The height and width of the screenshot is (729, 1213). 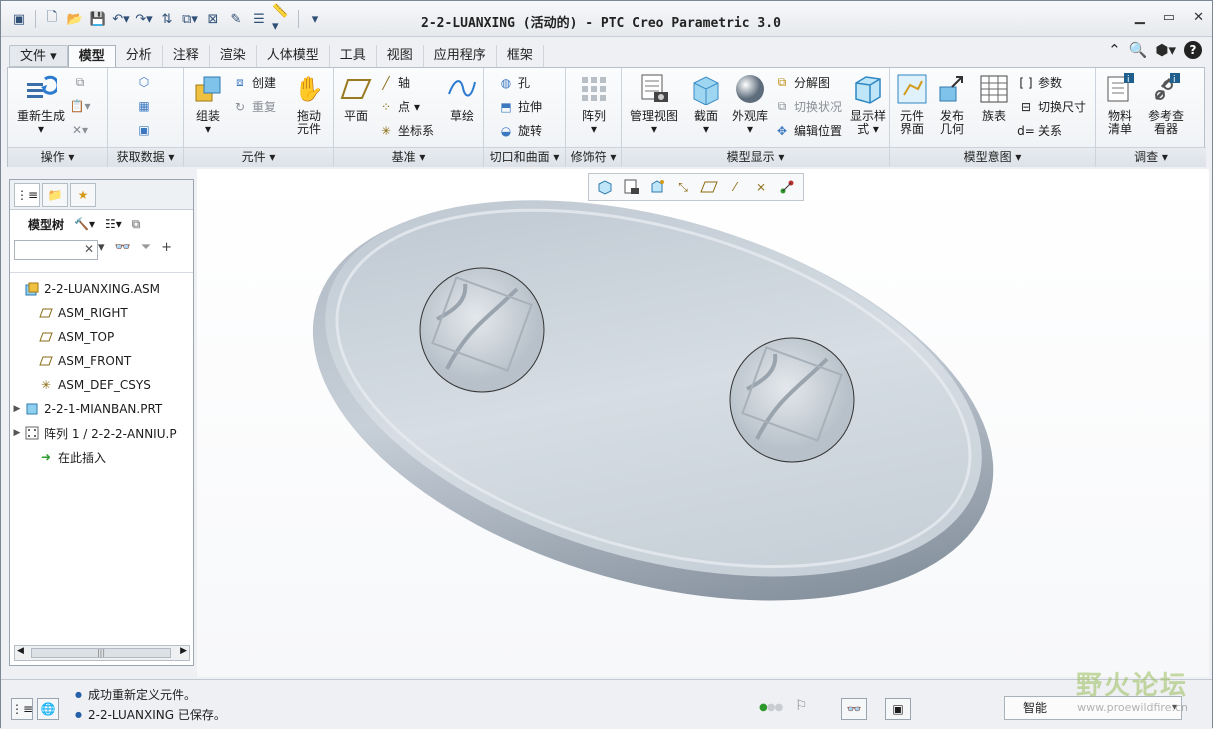 What do you see at coordinates (460, 56) in the screenshot?
I see `tab-applications: 应用程序` at bounding box center [460, 56].